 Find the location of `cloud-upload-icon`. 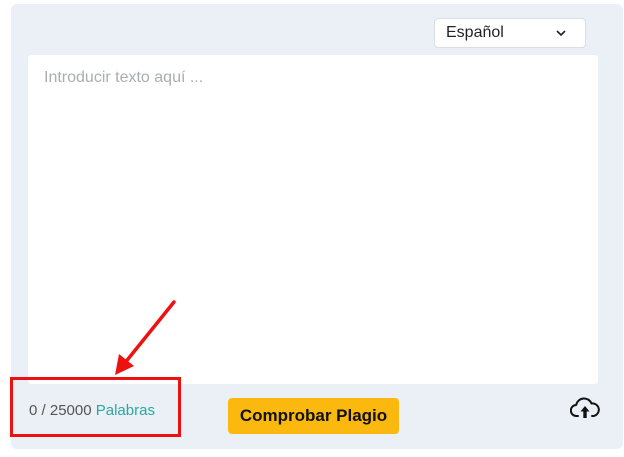

cloud-upload-icon is located at coordinates (585, 409).